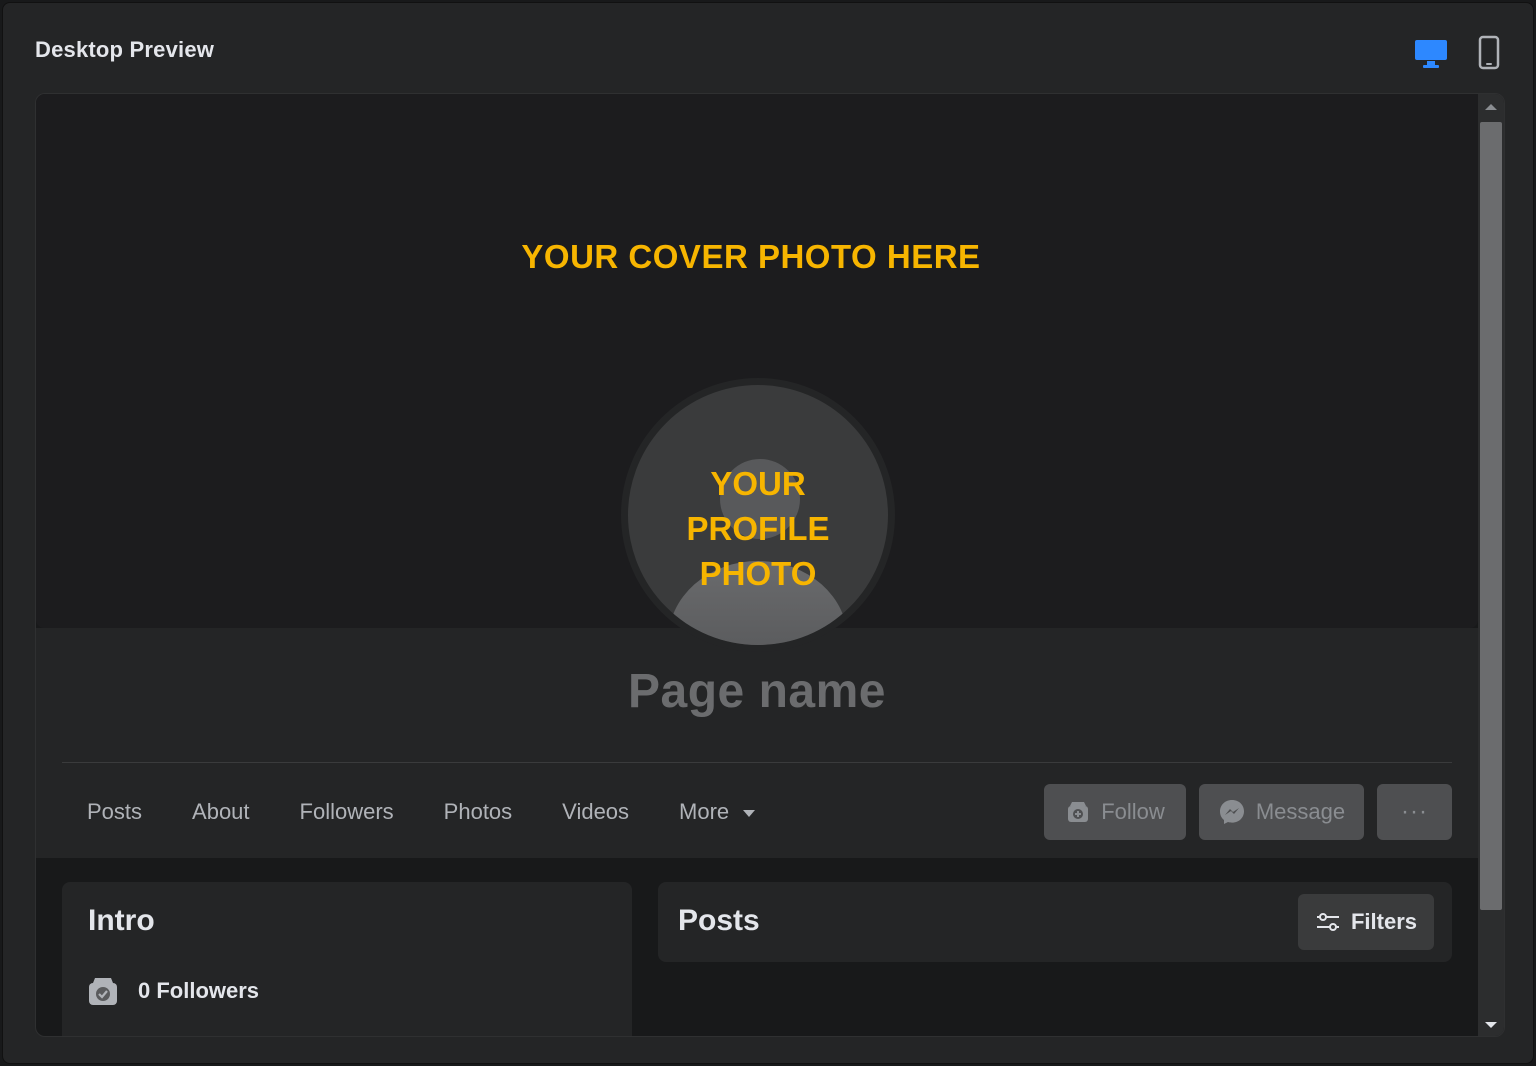 The width and height of the screenshot is (1536, 1066). I want to click on scroll-down-arrow-icon, so click(1491, 1025).